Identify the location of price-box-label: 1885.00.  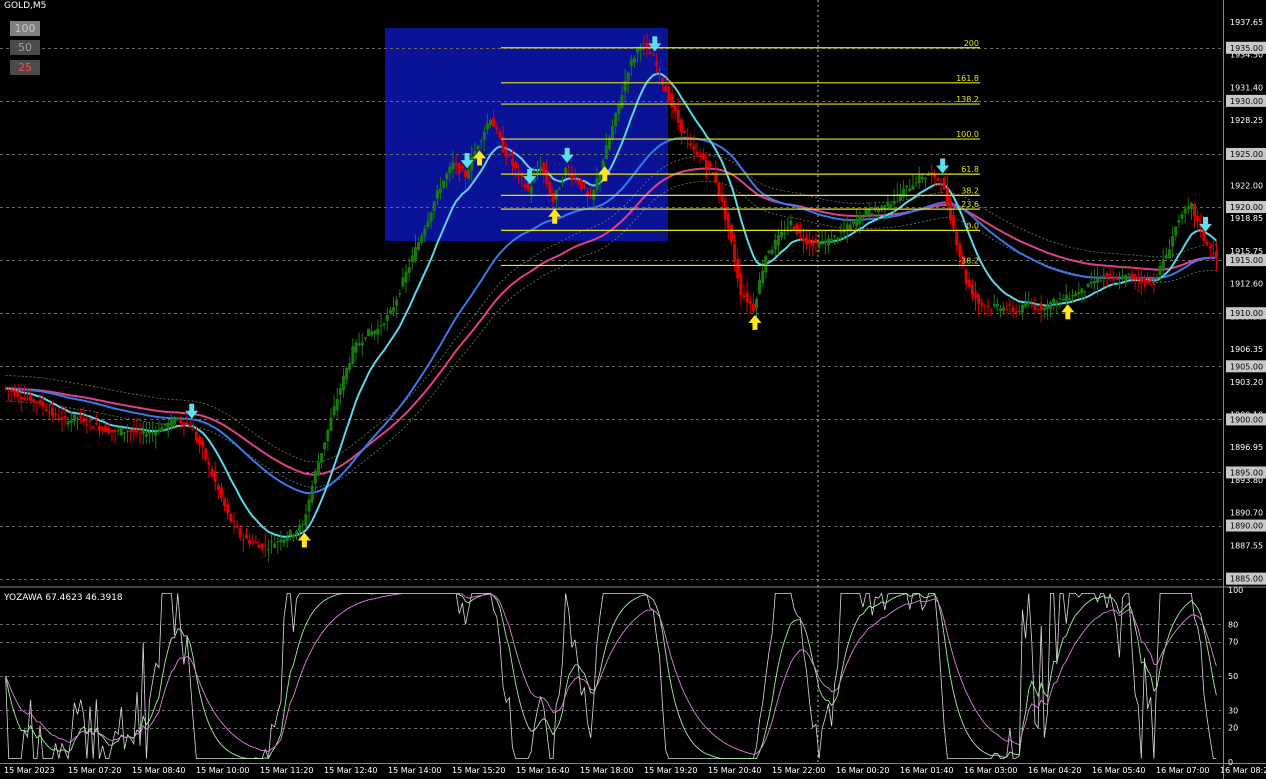
(1246, 579).